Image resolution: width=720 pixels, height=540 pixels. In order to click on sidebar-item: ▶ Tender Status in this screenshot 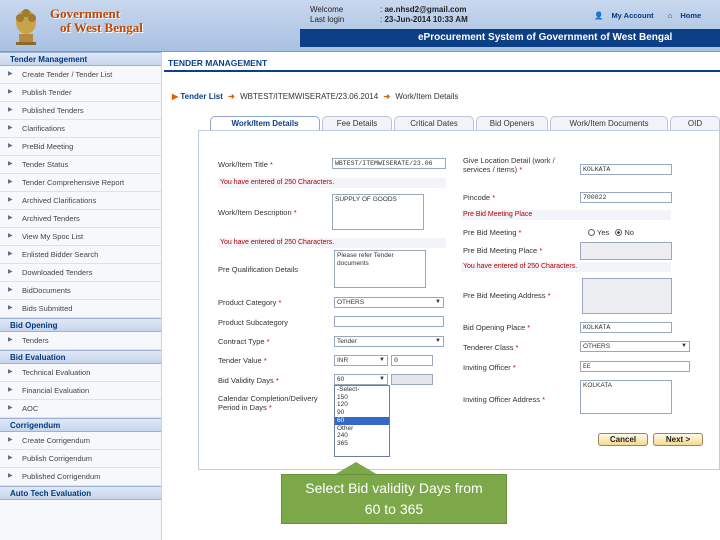, I will do `click(80, 165)`.